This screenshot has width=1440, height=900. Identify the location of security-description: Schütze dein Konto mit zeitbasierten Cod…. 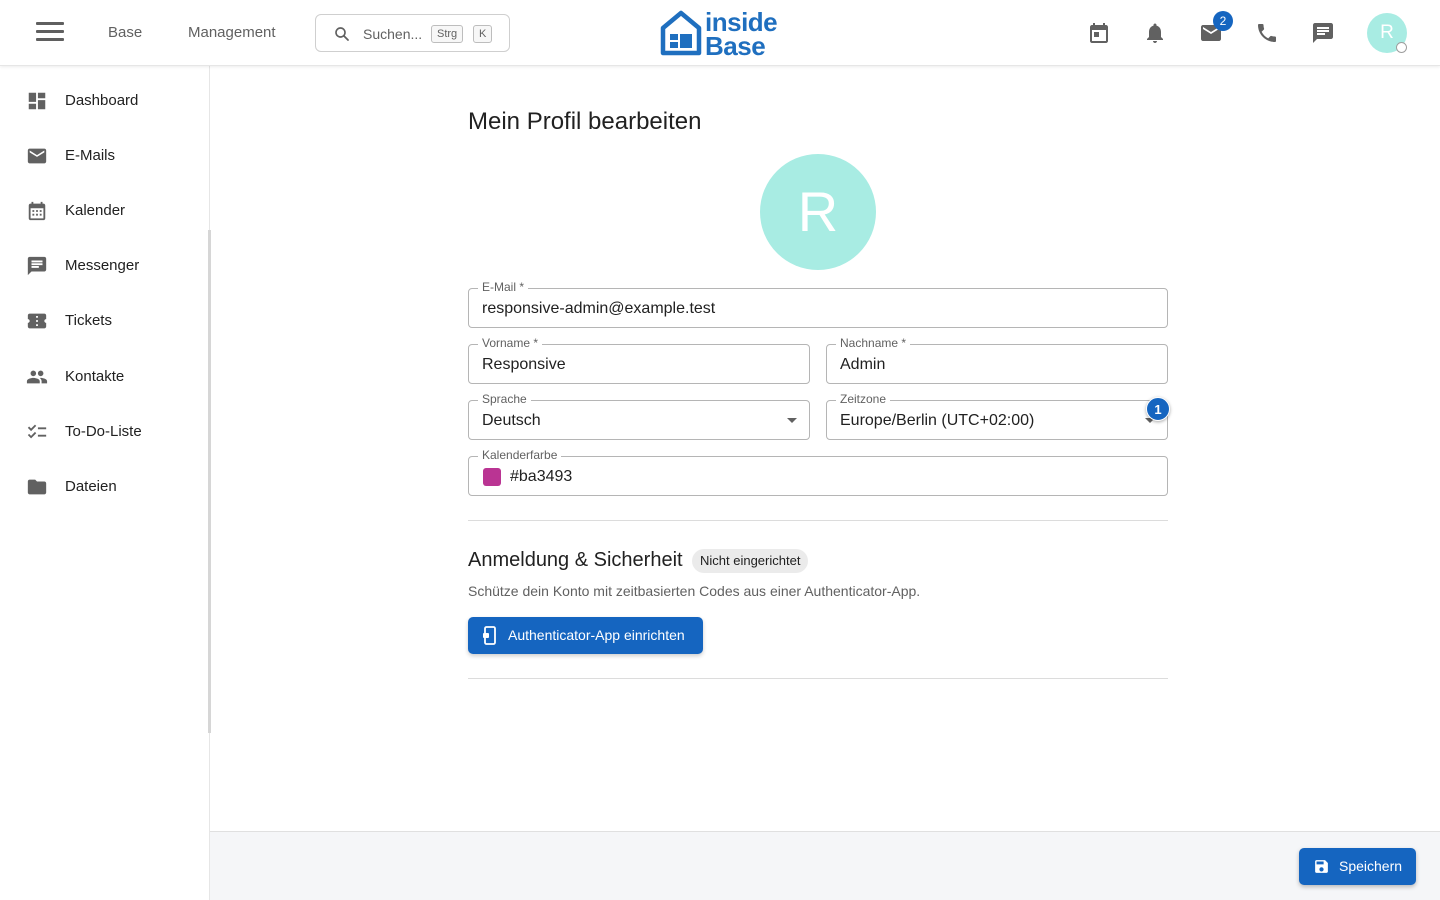
(694, 591).